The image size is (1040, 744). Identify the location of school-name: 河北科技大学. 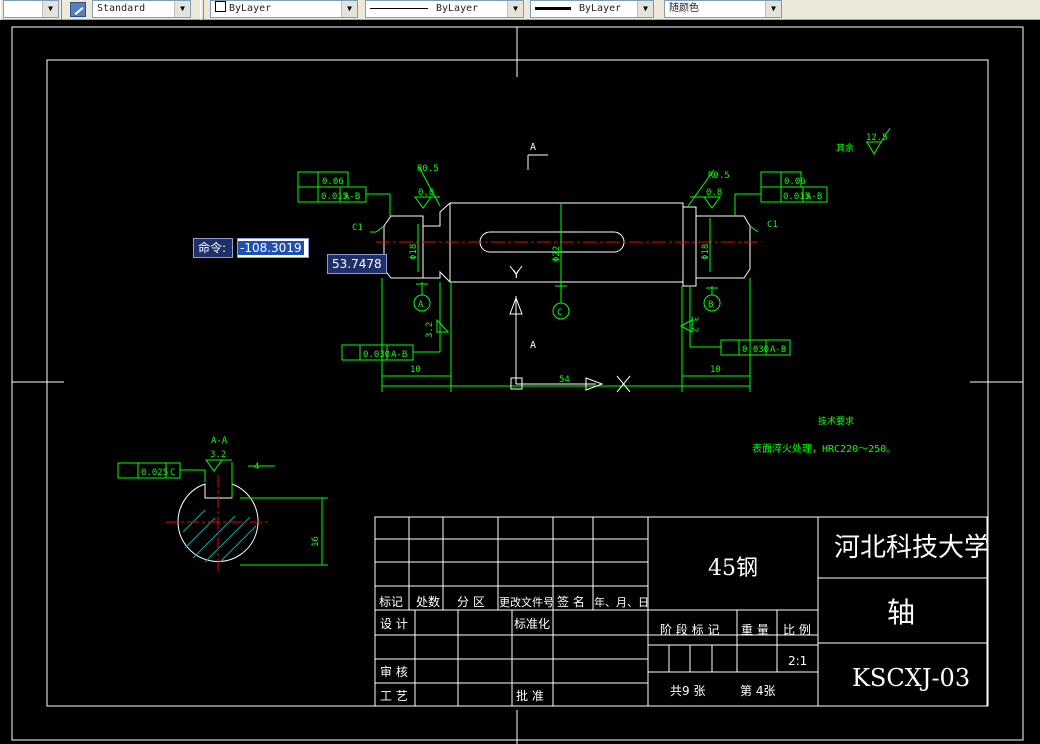
(912, 548).